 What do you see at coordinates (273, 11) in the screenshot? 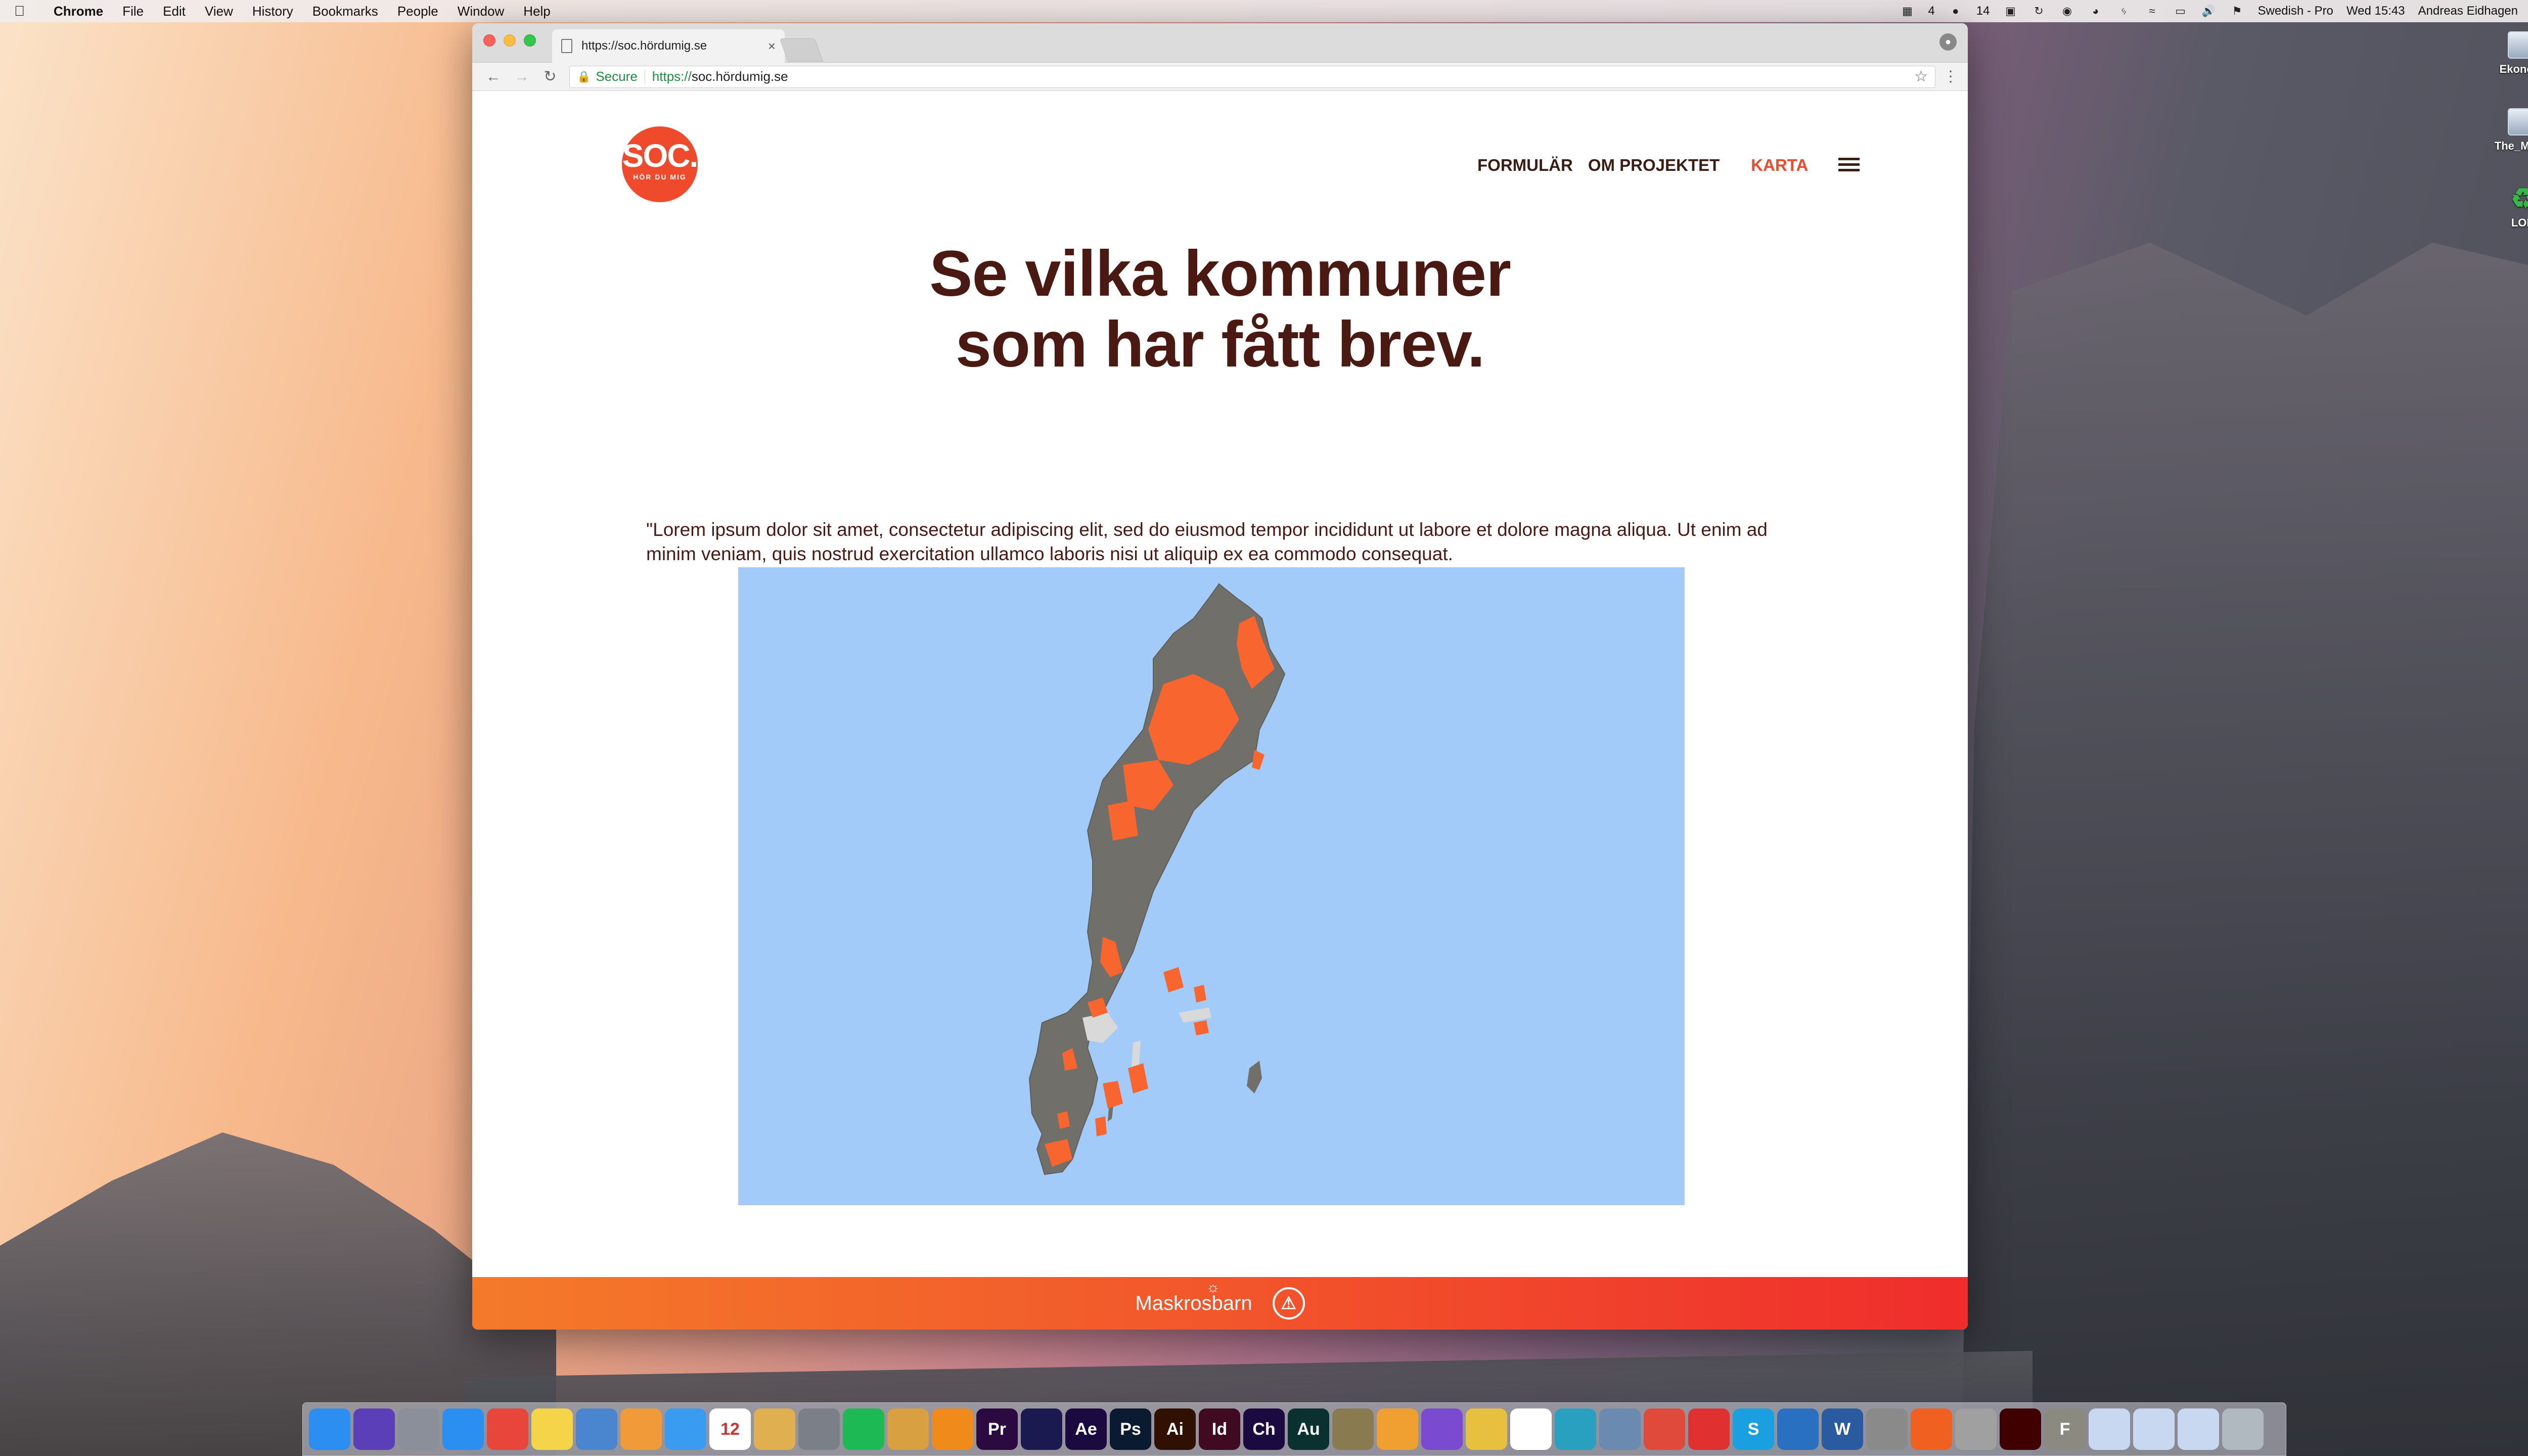
I see `menu-history: History` at bounding box center [273, 11].